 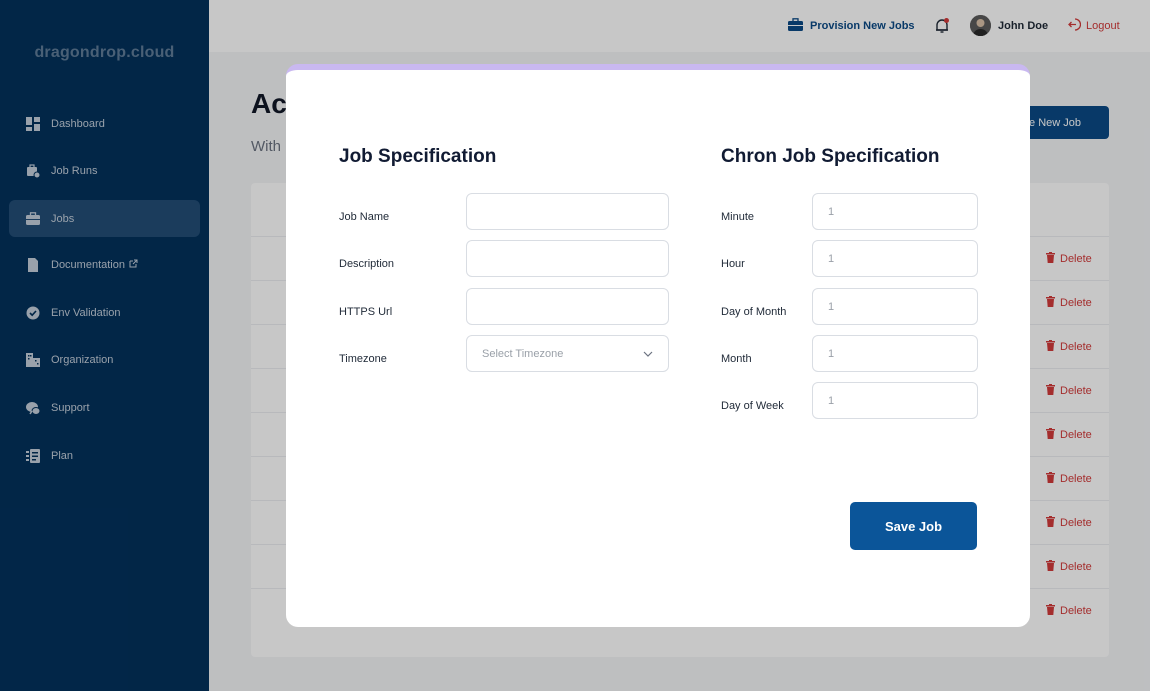 I want to click on chron-spec-title: Chron Job Specification, so click(x=830, y=156).